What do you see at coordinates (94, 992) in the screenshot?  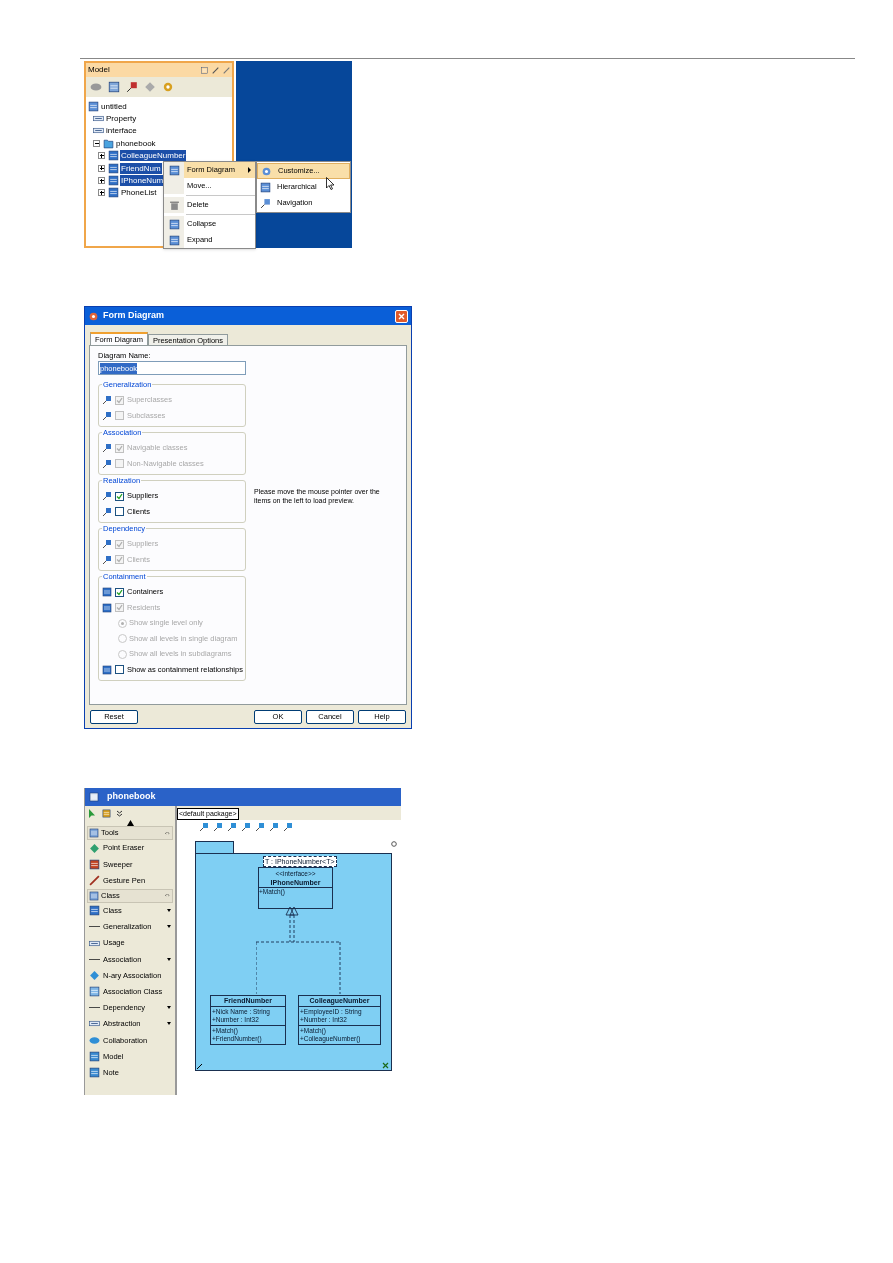 I see `association-class-icon` at bounding box center [94, 992].